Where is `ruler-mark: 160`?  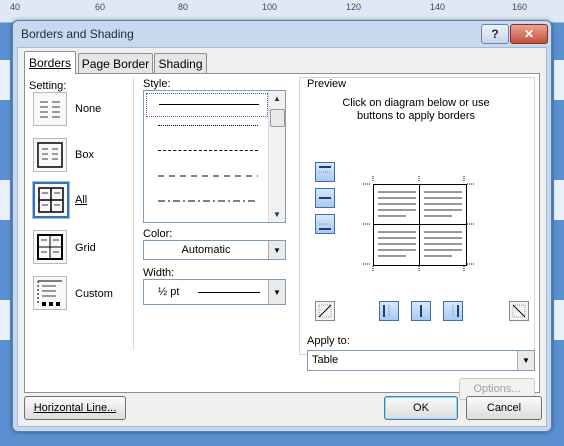
ruler-mark: 160 is located at coordinates (520, 7).